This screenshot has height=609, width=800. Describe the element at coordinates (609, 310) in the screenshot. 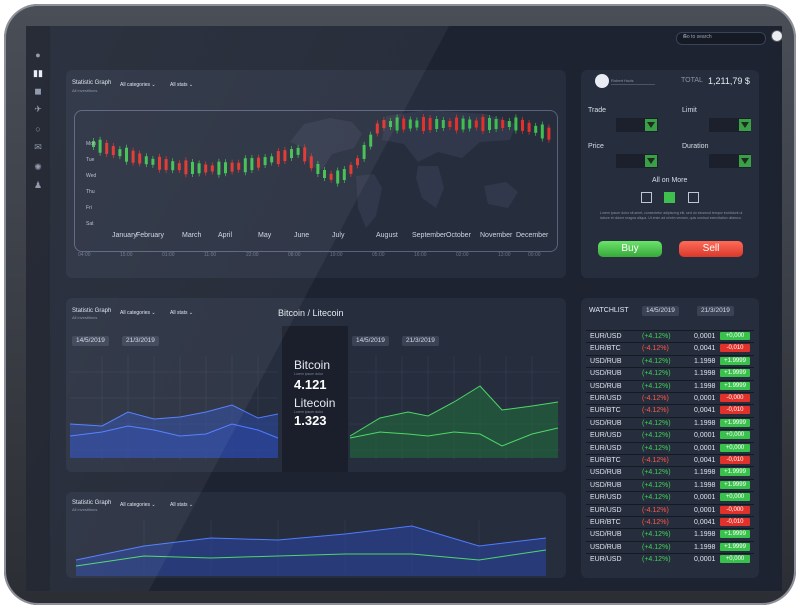

I see `watchlist-title: WATCHLIST` at that location.